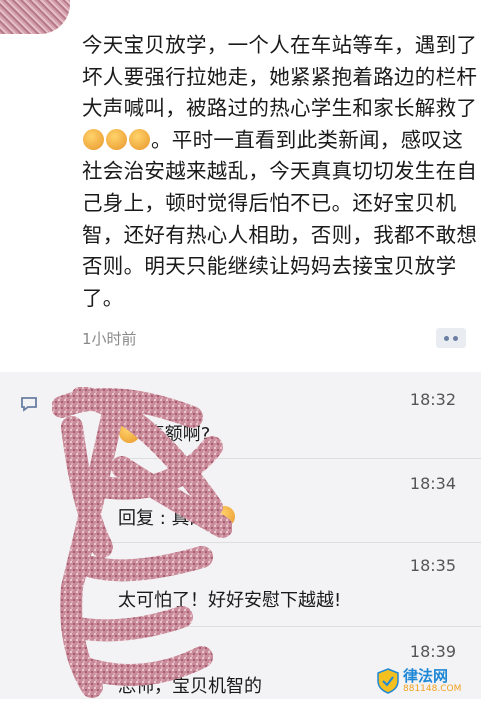  Describe the element at coordinates (388, 681) in the screenshot. I see `shield-icon` at that location.